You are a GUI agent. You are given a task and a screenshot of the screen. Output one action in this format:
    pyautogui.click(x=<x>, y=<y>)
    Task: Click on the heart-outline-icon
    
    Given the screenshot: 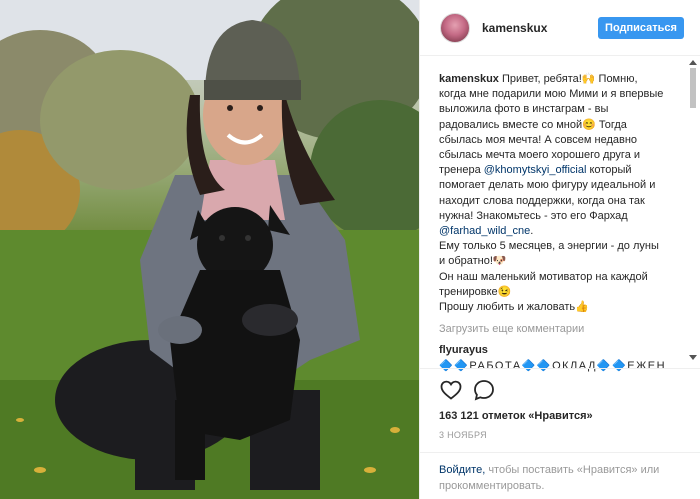 What is the action you would take?
    pyautogui.click(x=451, y=390)
    